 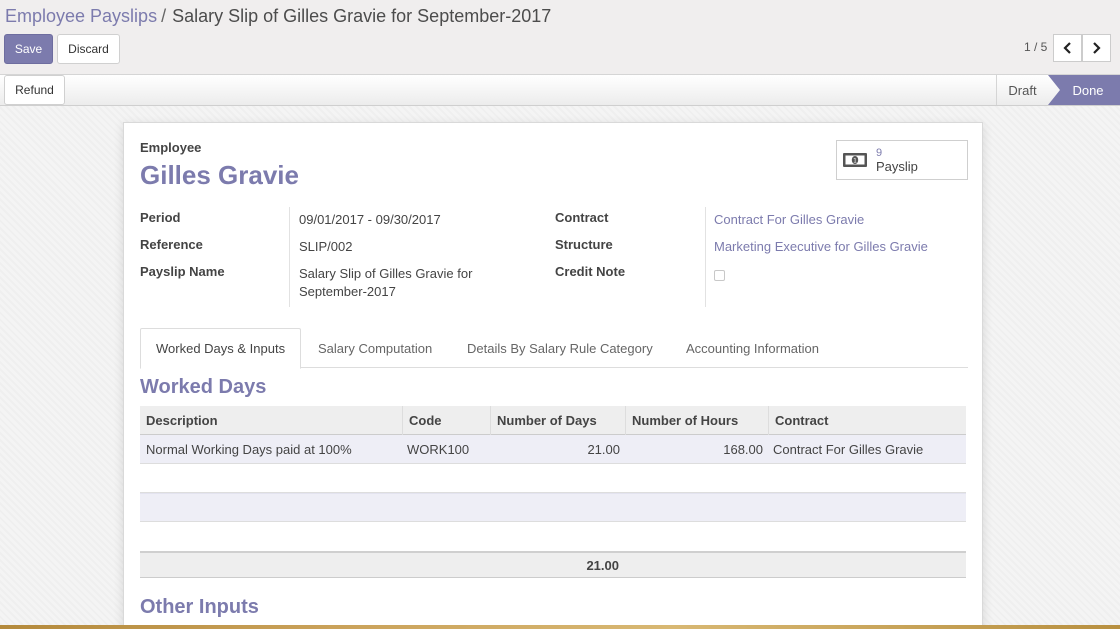 I want to click on cell-number-of-days: 21.00, so click(x=603, y=449).